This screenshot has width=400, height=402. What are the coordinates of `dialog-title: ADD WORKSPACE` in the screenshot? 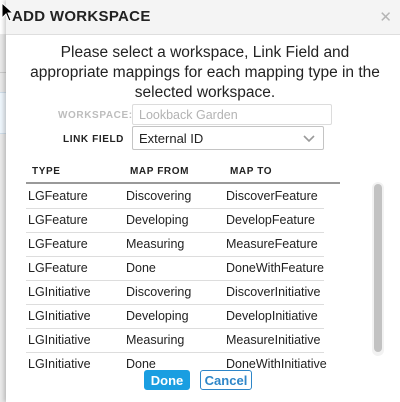 It's located at (81, 16).